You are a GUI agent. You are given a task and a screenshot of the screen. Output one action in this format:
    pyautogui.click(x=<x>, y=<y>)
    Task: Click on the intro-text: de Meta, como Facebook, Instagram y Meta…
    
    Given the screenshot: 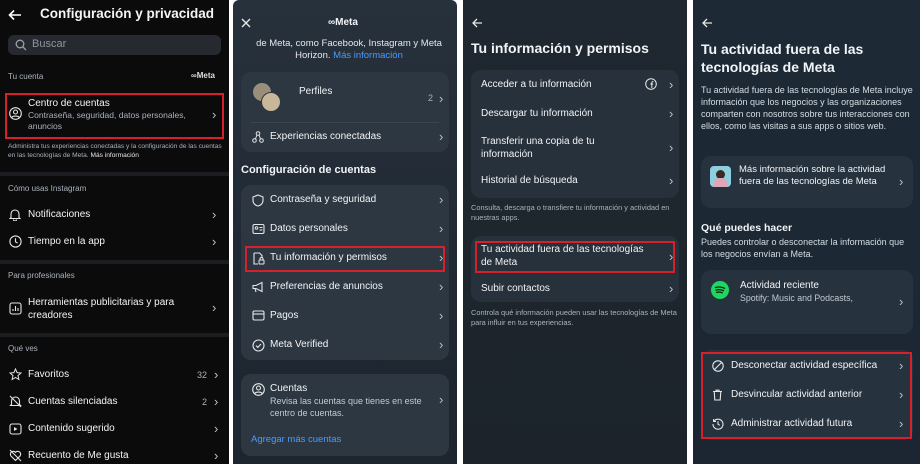 What is the action you would take?
    pyautogui.click(x=349, y=50)
    